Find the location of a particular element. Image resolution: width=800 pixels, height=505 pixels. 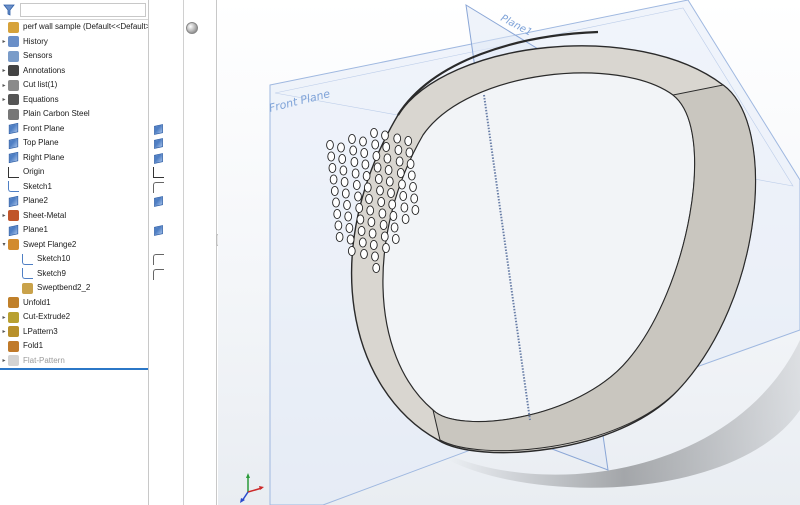

tree-item: ▾ Swept Flange2 is located at coordinates (74, 245).